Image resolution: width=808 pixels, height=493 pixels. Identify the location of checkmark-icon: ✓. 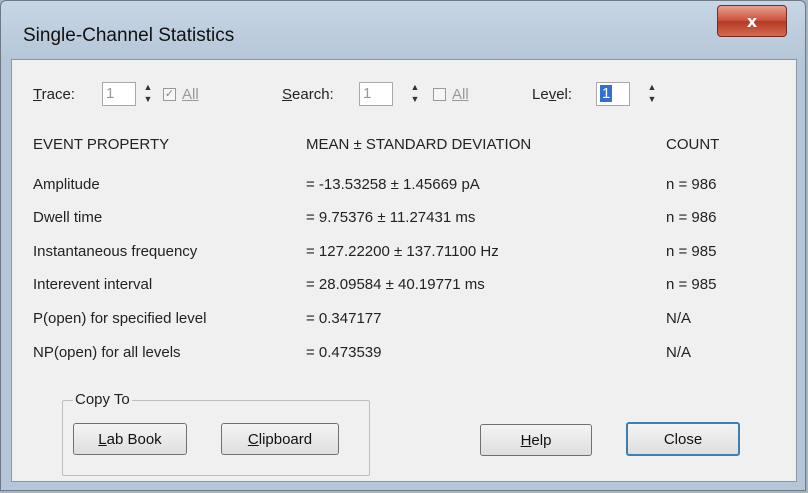
(169, 94).